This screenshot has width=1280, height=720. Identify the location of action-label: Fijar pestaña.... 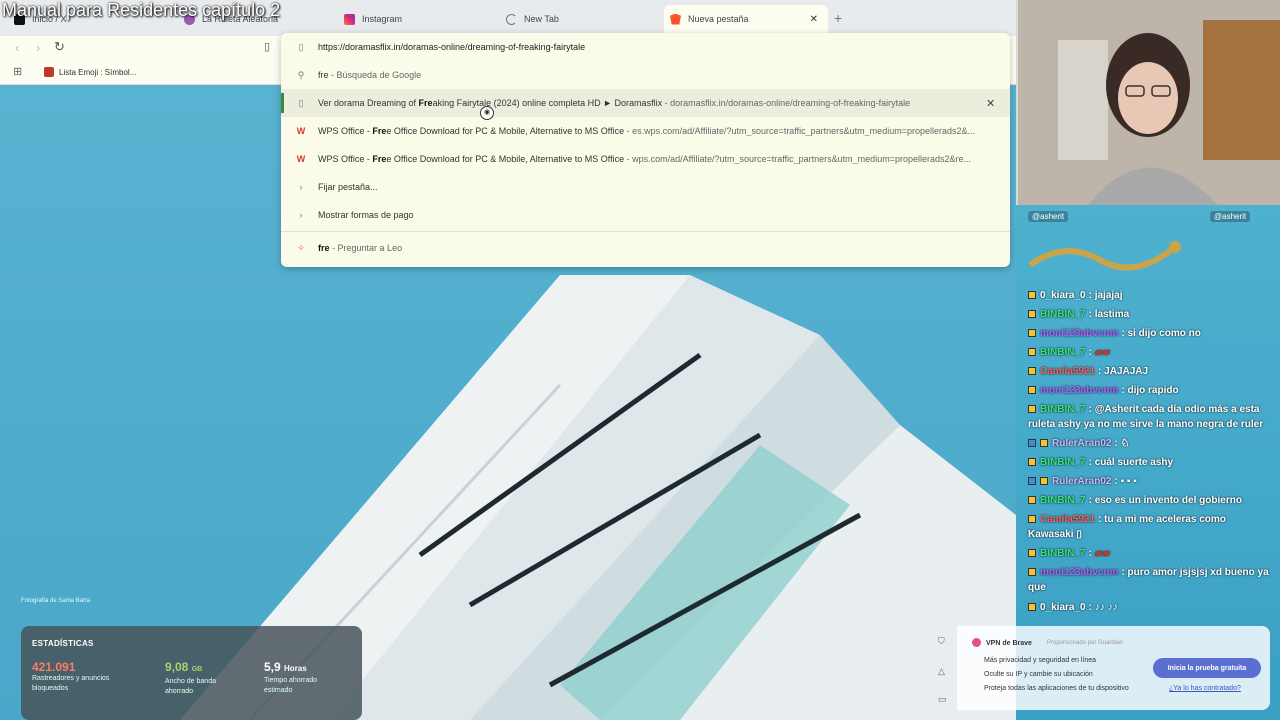
(348, 187).